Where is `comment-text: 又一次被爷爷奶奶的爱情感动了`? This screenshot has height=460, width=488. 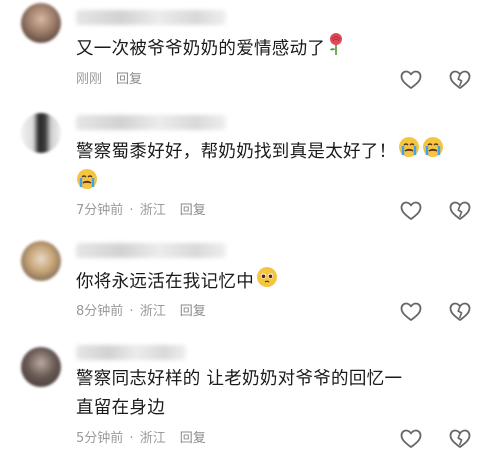
comment-text: 又一次被爷爷奶奶的爱情感动了 is located at coordinates (246, 49).